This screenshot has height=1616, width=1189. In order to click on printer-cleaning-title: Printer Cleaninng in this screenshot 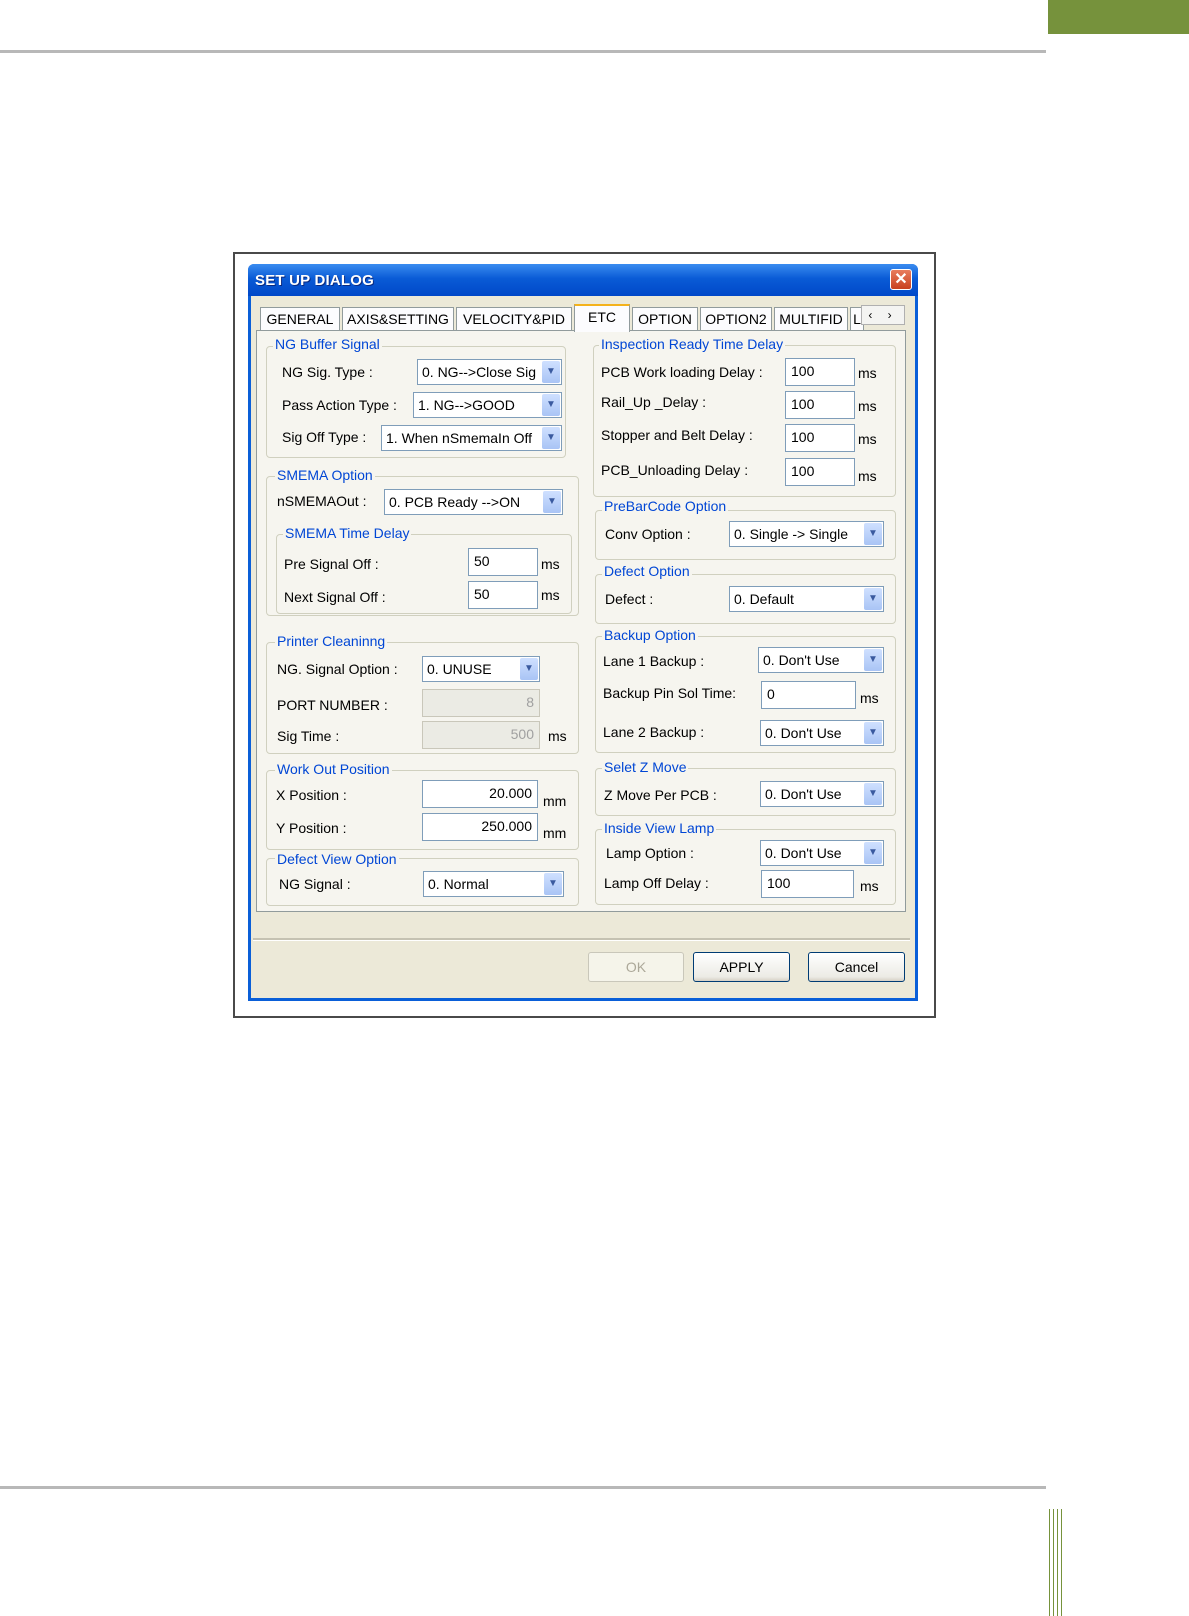, I will do `click(331, 641)`.